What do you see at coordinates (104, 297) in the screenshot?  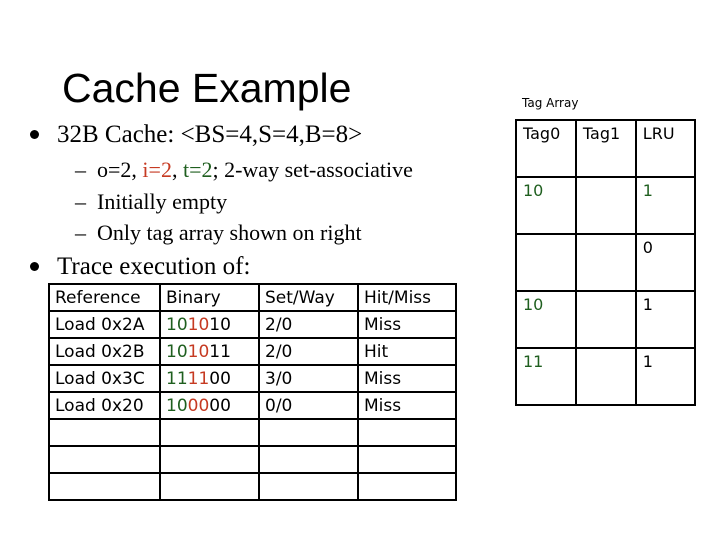 I see `header-reference: Reference` at bounding box center [104, 297].